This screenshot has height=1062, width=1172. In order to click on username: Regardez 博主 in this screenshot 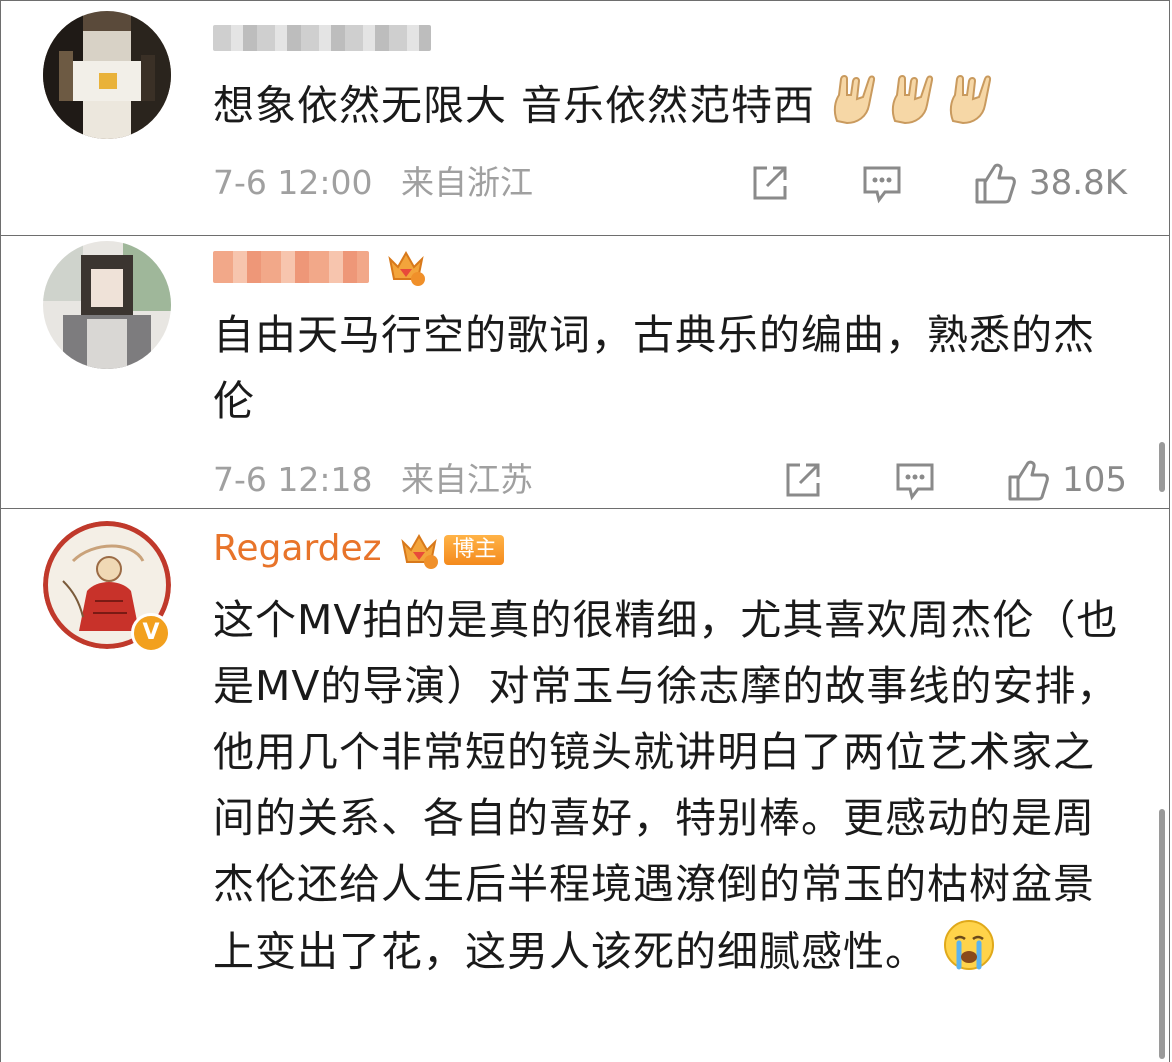, I will do `click(359, 549)`.